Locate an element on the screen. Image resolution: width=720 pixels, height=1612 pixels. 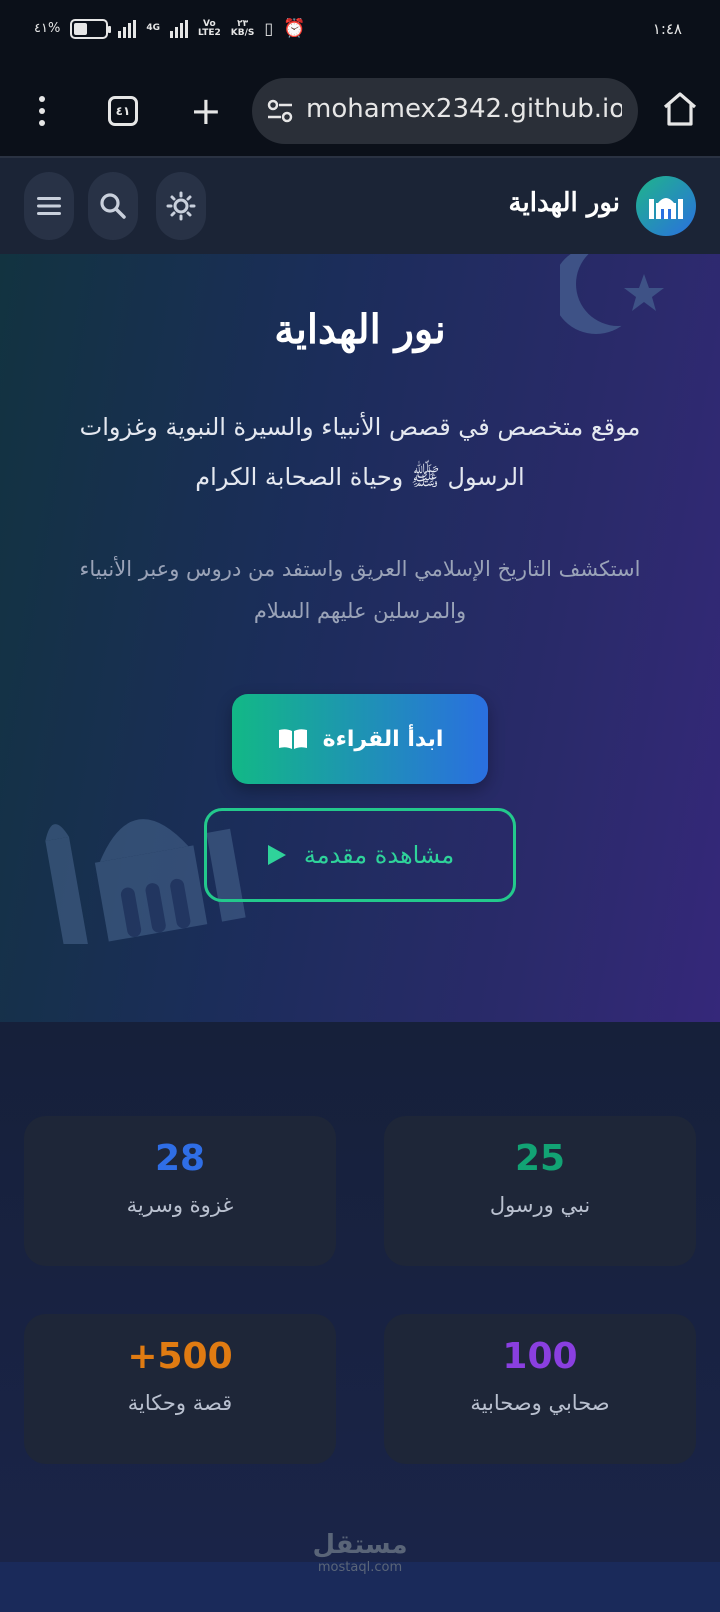
theme-toggle-button is located at coordinates (181, 206).